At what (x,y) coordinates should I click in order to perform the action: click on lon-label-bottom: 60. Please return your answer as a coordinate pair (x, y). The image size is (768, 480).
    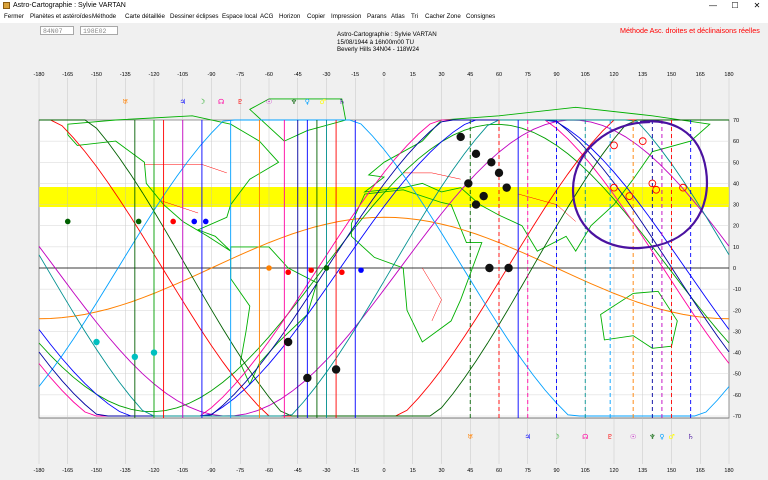
    Looking at the image, I should click on (499, 471).